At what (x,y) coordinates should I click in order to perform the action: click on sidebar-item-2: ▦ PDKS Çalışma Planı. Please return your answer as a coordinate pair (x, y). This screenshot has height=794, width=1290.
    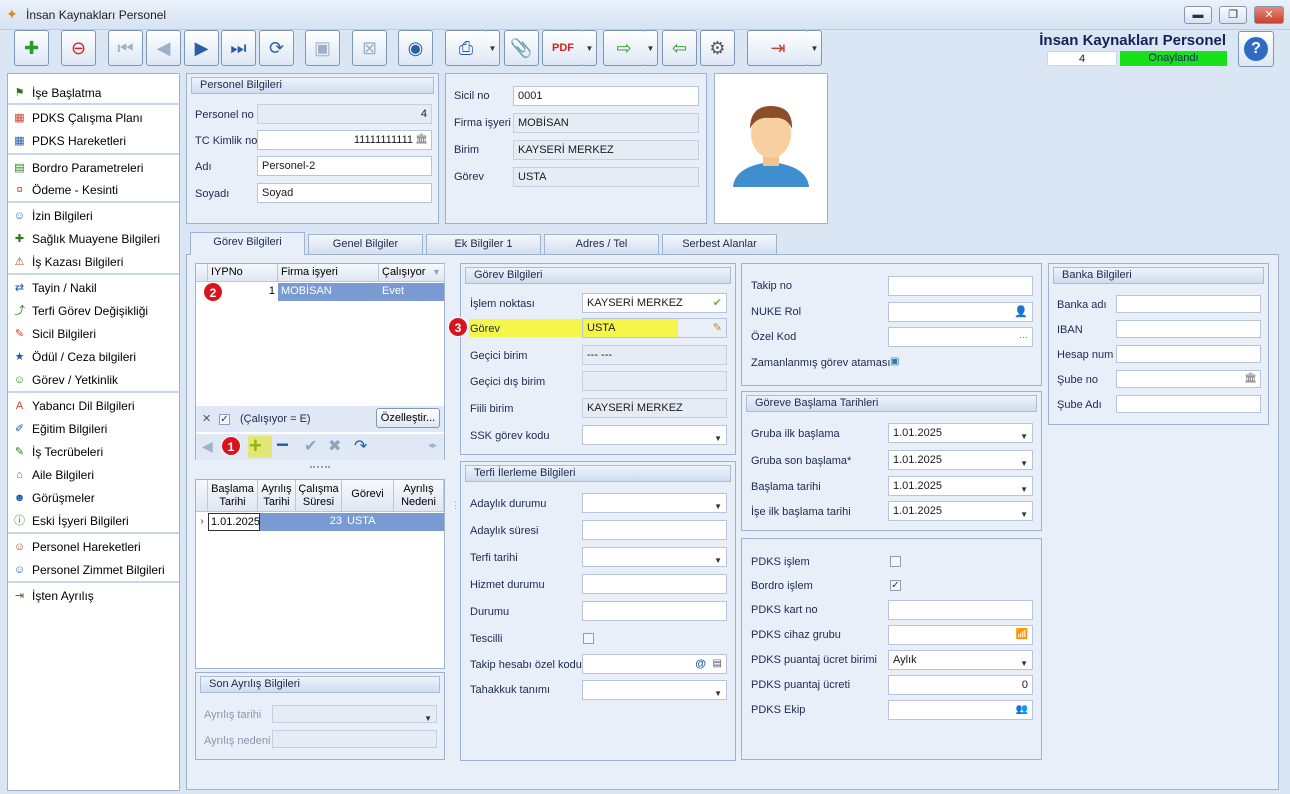
    Looking at the image, I should click on (93, 118).